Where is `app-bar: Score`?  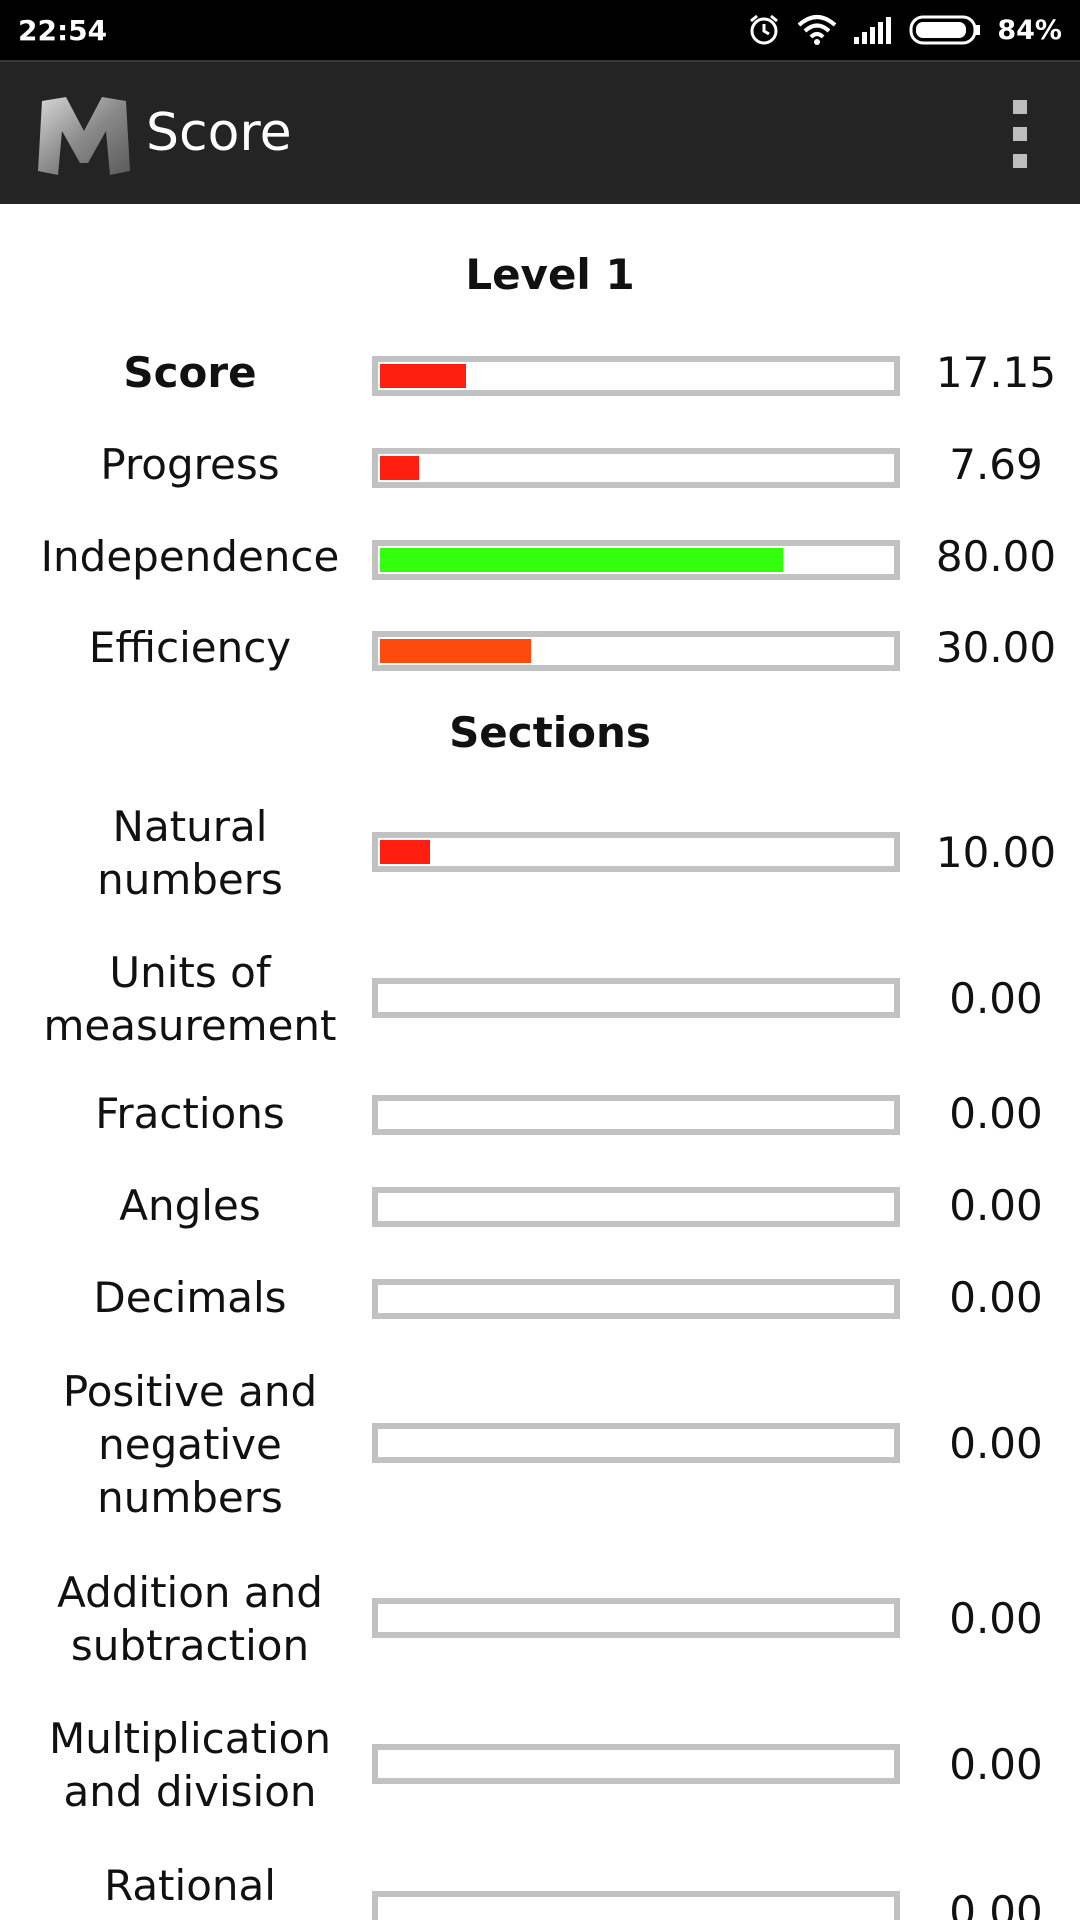 app-bar: Score is located at coordinates (540, 132).